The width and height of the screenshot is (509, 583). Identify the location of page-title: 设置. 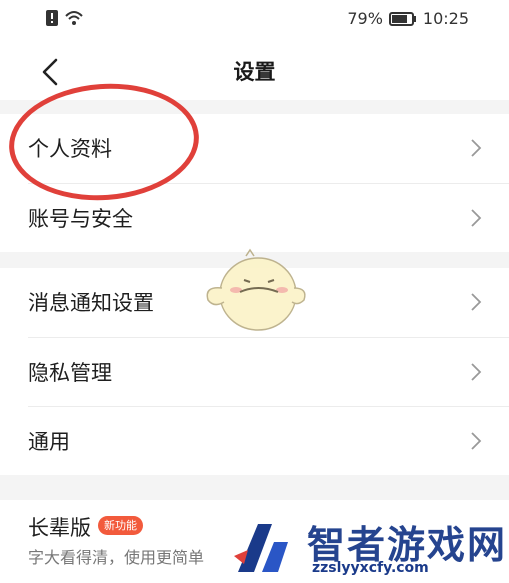
(254, 72).